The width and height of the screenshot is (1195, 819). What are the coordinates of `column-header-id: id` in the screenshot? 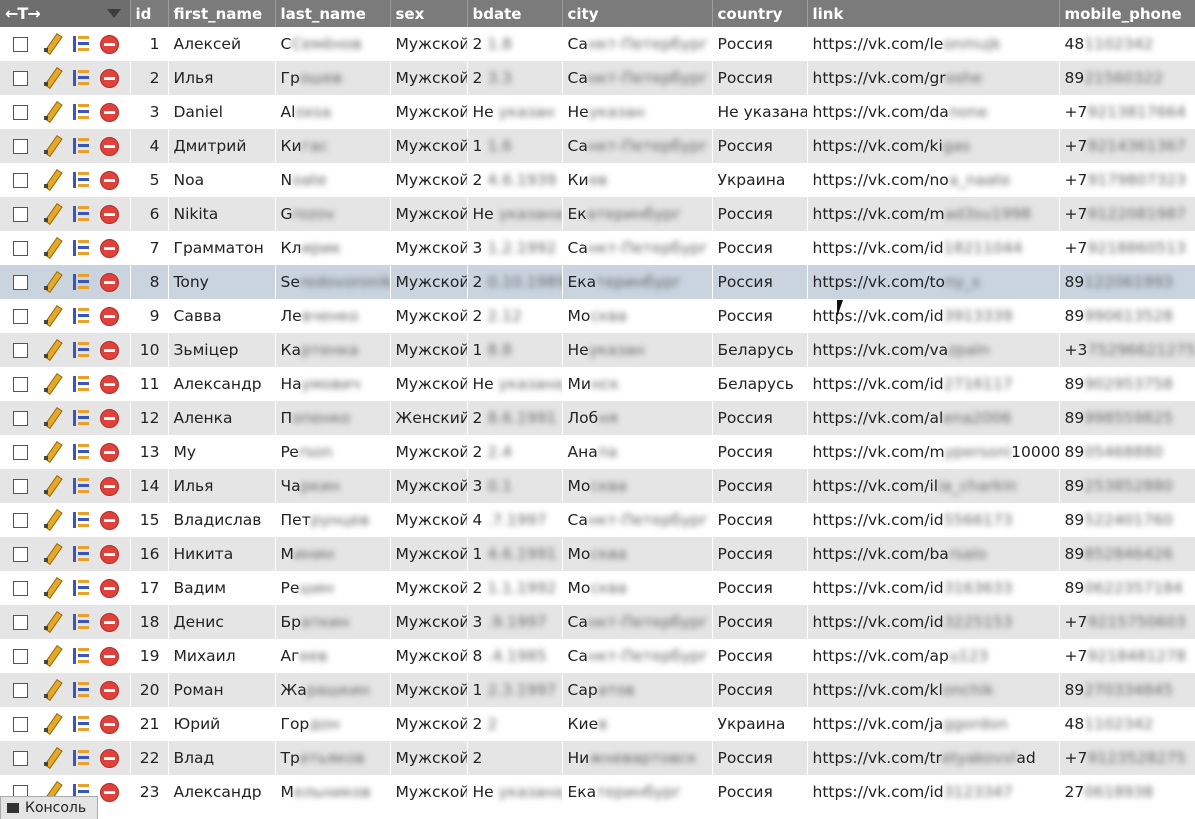 It's located at (149, 13).